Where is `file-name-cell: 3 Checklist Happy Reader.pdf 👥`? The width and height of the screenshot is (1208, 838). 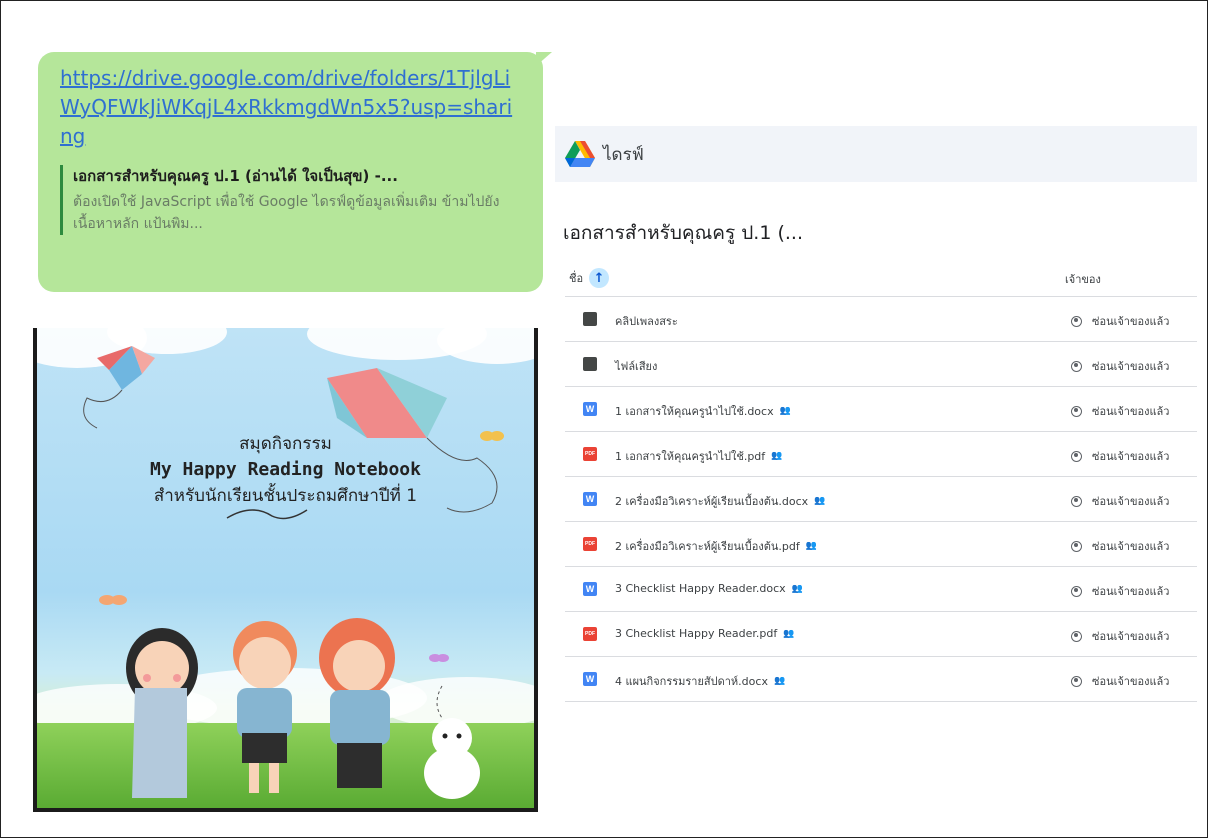 file-name-cell: 3 Checklist Happy Reader.pdf 👥 is located at coordinates (704, 633).